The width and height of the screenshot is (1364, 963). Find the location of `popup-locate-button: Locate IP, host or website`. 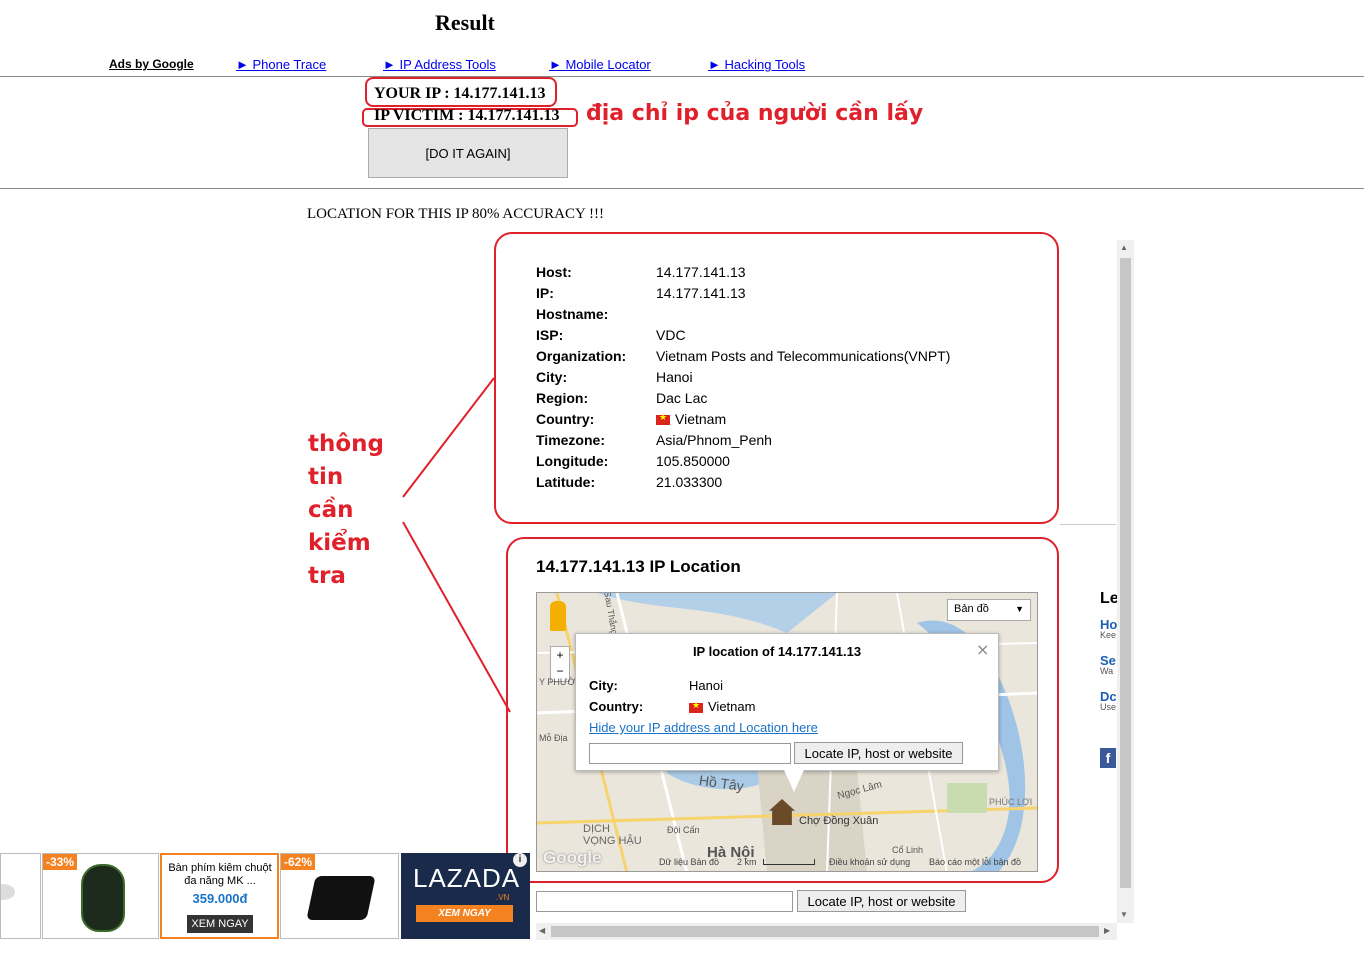

popup-locate-button: Locate IP, host or website is located at coordinates (878, 753).